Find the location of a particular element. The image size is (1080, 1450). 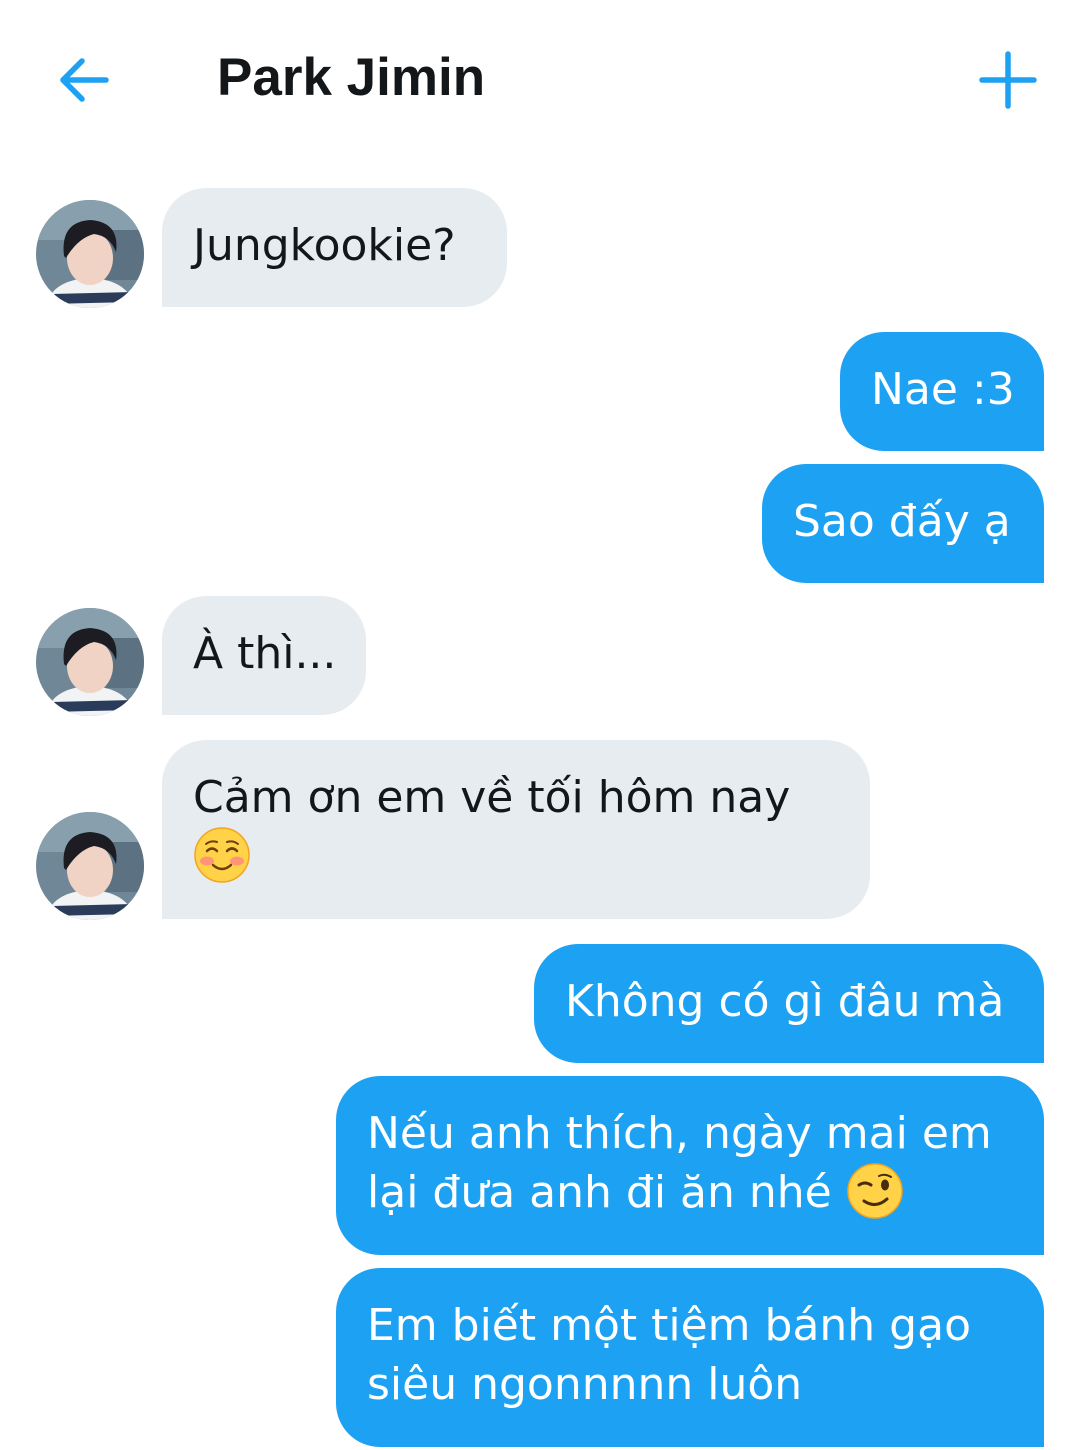

message-text: Jungkookie? is located at coordinates (324, 245).